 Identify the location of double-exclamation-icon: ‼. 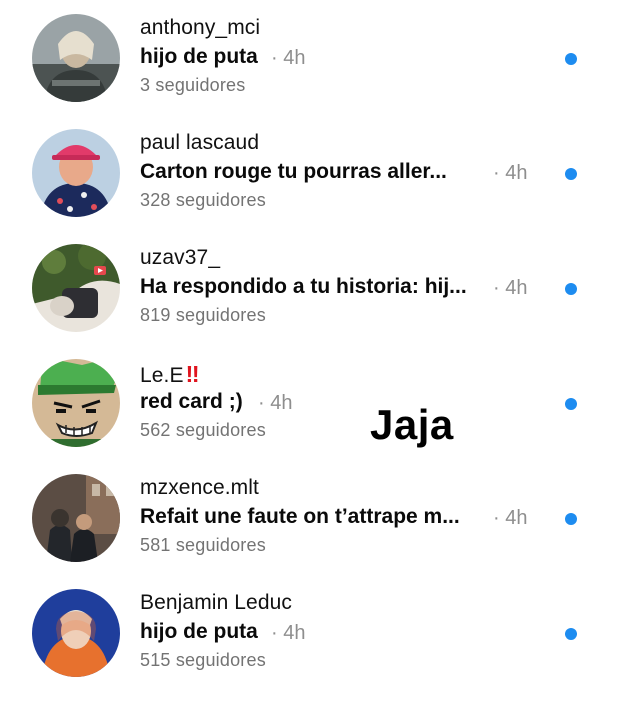
(192, 374).